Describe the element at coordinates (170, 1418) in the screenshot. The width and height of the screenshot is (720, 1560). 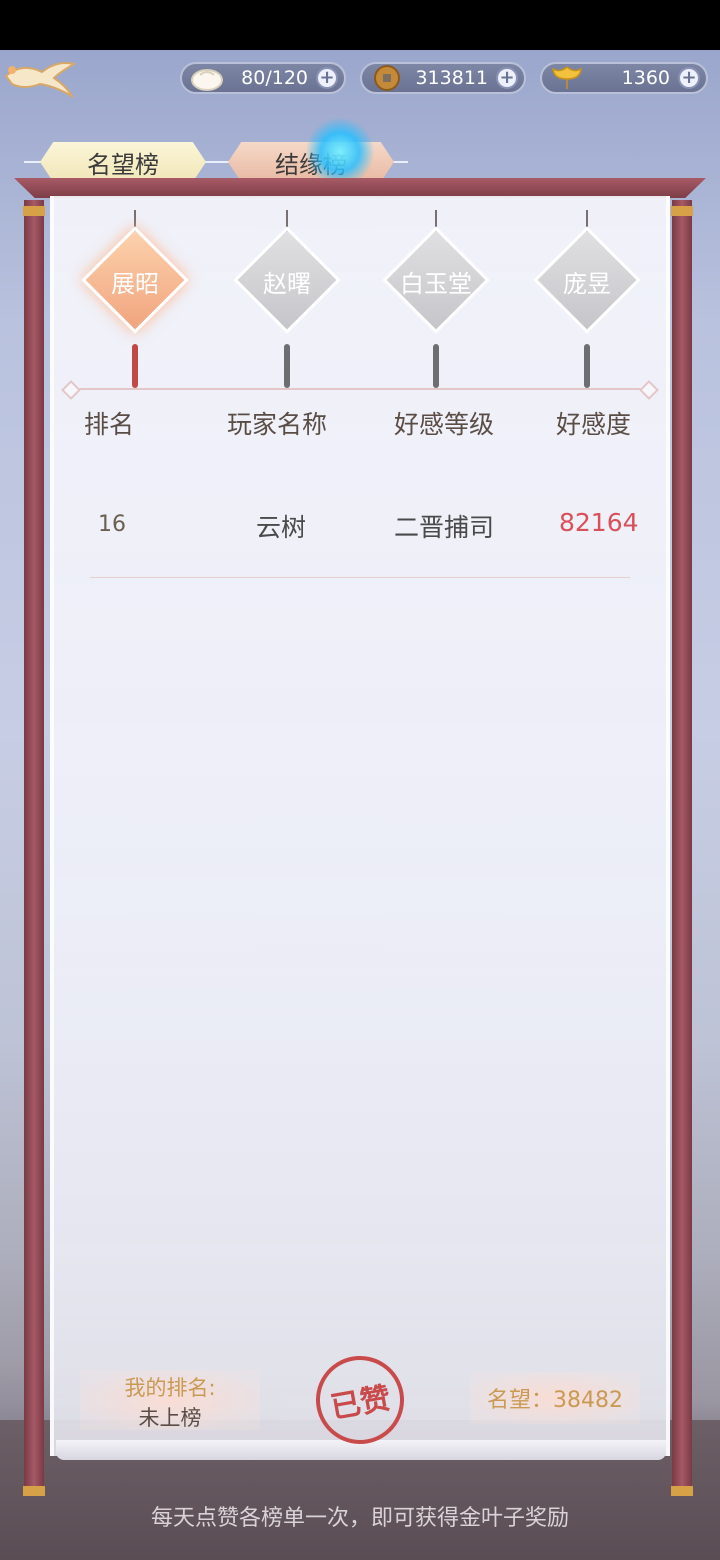
I see `my-rank-value: 未上榜` at that location.